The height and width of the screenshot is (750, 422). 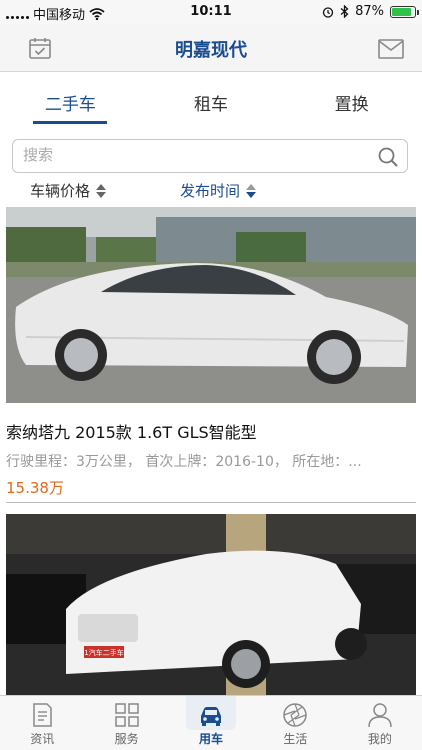 What do you see at coordinates (328, 12) in the screenshot?
I see `alarm-icon` at bounding box center [328, 12].